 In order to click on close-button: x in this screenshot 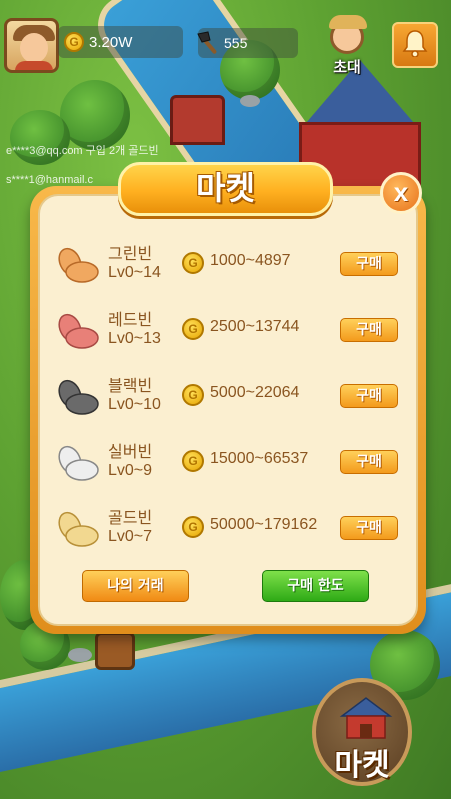, I will do `click(401, 193)`.